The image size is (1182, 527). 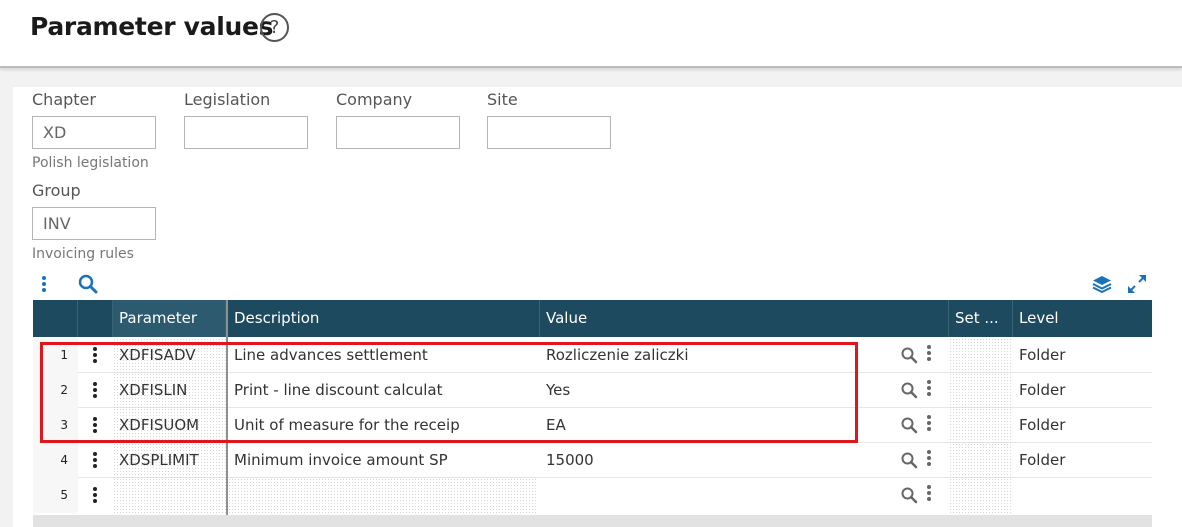 I want to click on group-label: Group, so click(x=56, y=190).